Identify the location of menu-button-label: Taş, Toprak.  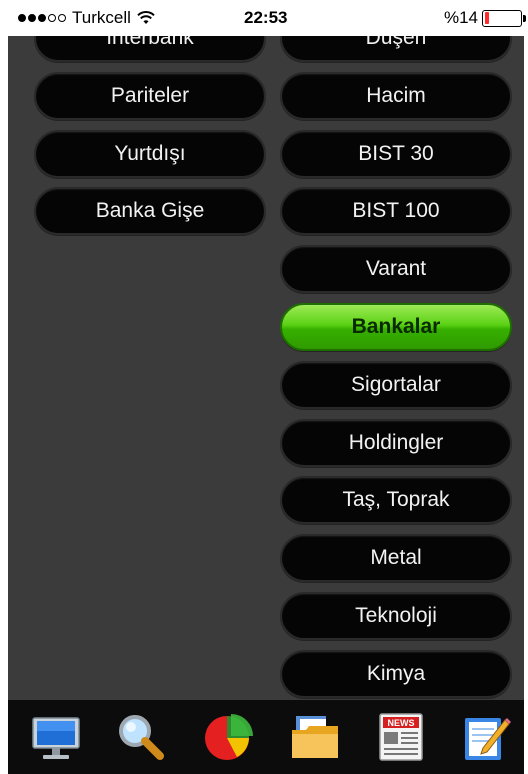
(396, 500).